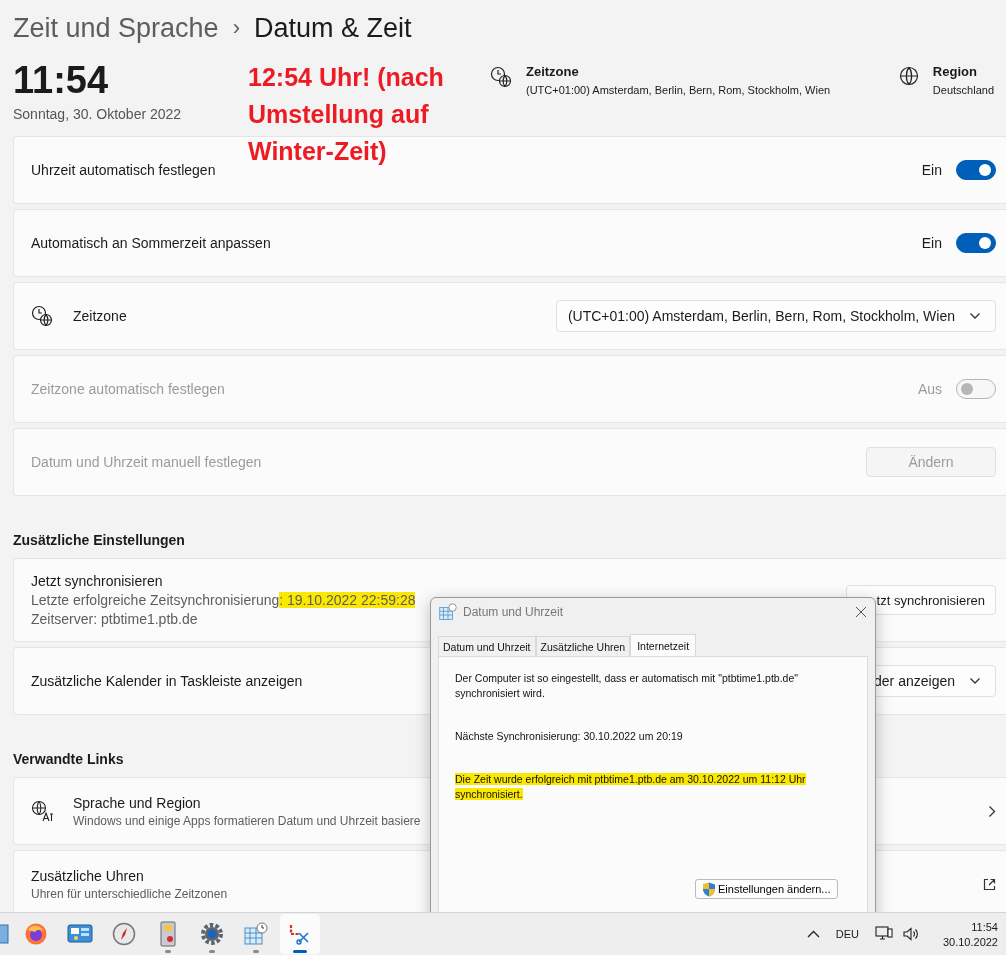  Describe the element at coordinates (129, 893) in the screenshot. I see `link-description: Uhren für unterschiedliche Zeitzonen` at that location.